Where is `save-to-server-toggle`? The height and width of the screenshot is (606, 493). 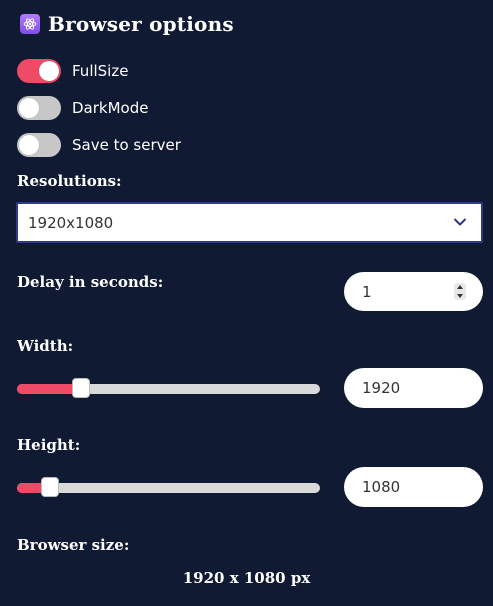 save-to-server-toggle is located at coordinates (39, 145).